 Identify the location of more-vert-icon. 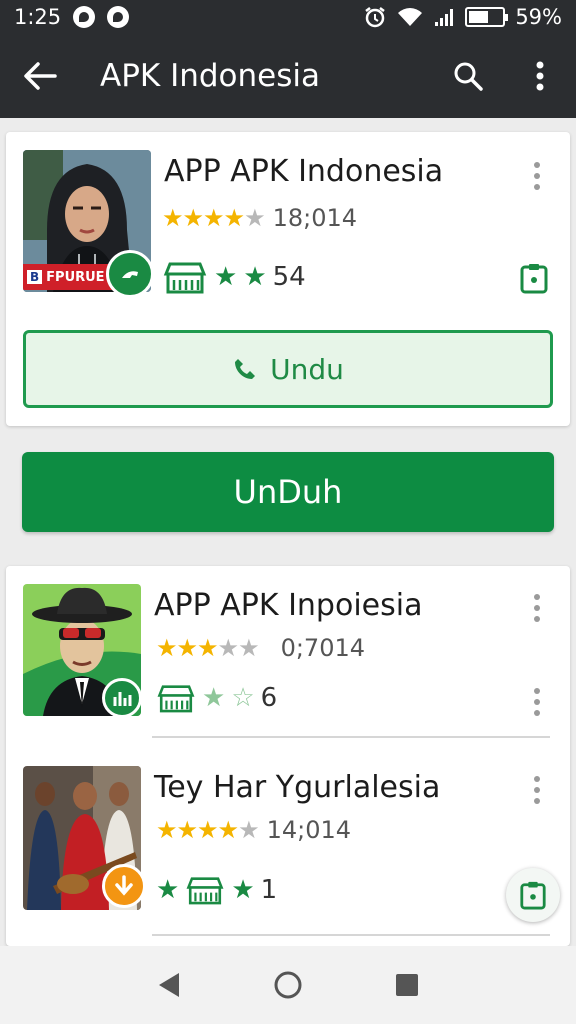
(540, 76).